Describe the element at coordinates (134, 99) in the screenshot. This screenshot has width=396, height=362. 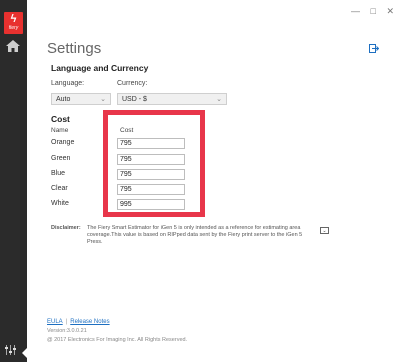
I see `currency-value: USD - $` at that location.